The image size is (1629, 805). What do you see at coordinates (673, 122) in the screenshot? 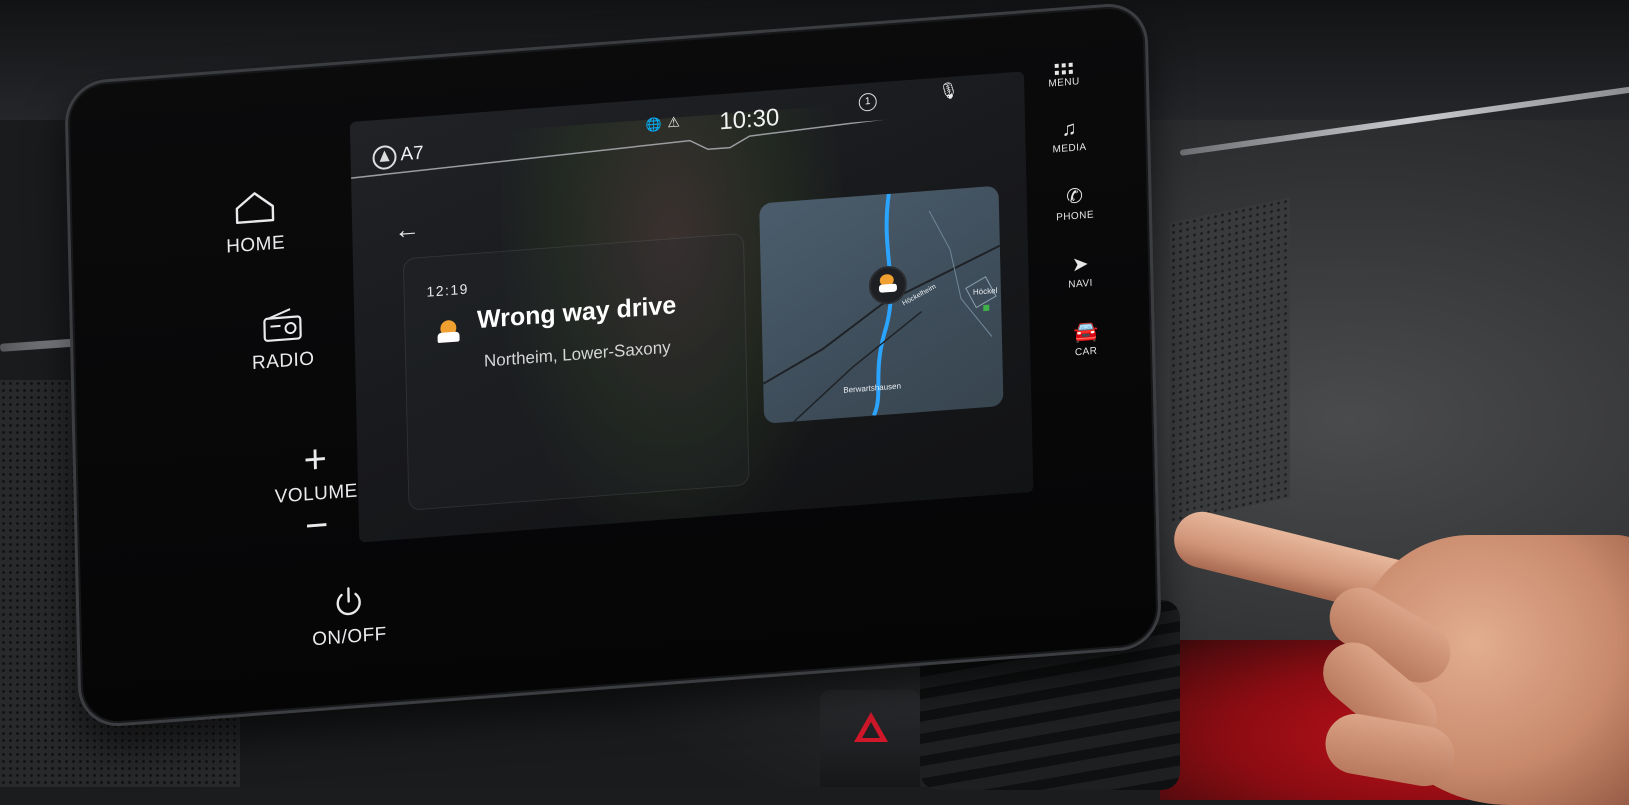
I see `traffic-alert-icon: ⚠` at bounding box center [673, 122].